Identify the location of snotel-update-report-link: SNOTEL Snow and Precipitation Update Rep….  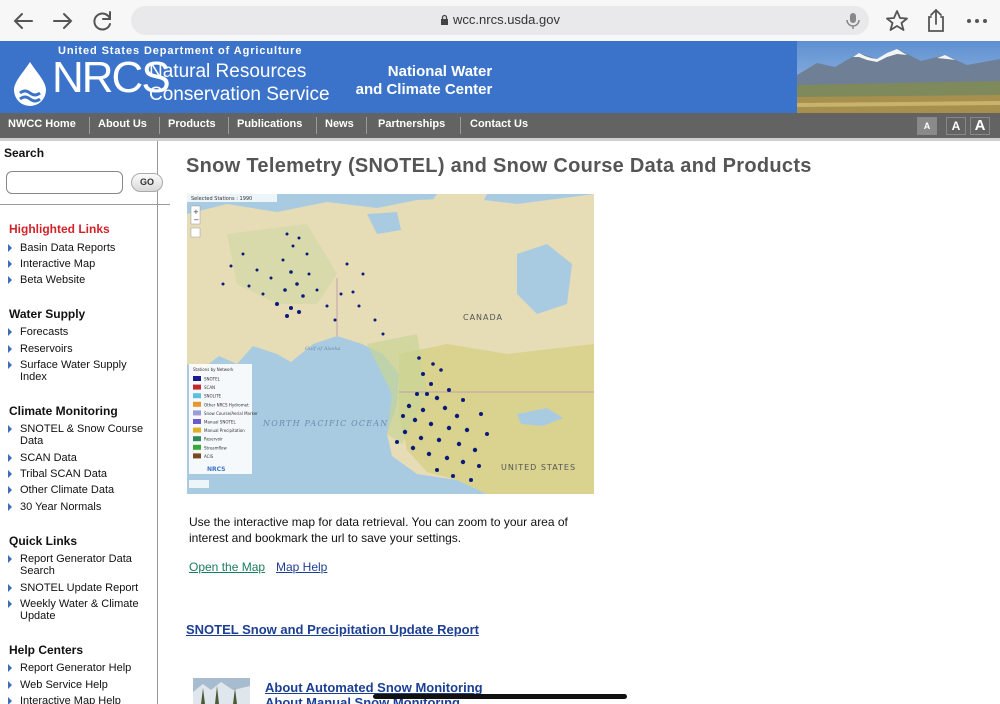
(332, 629).